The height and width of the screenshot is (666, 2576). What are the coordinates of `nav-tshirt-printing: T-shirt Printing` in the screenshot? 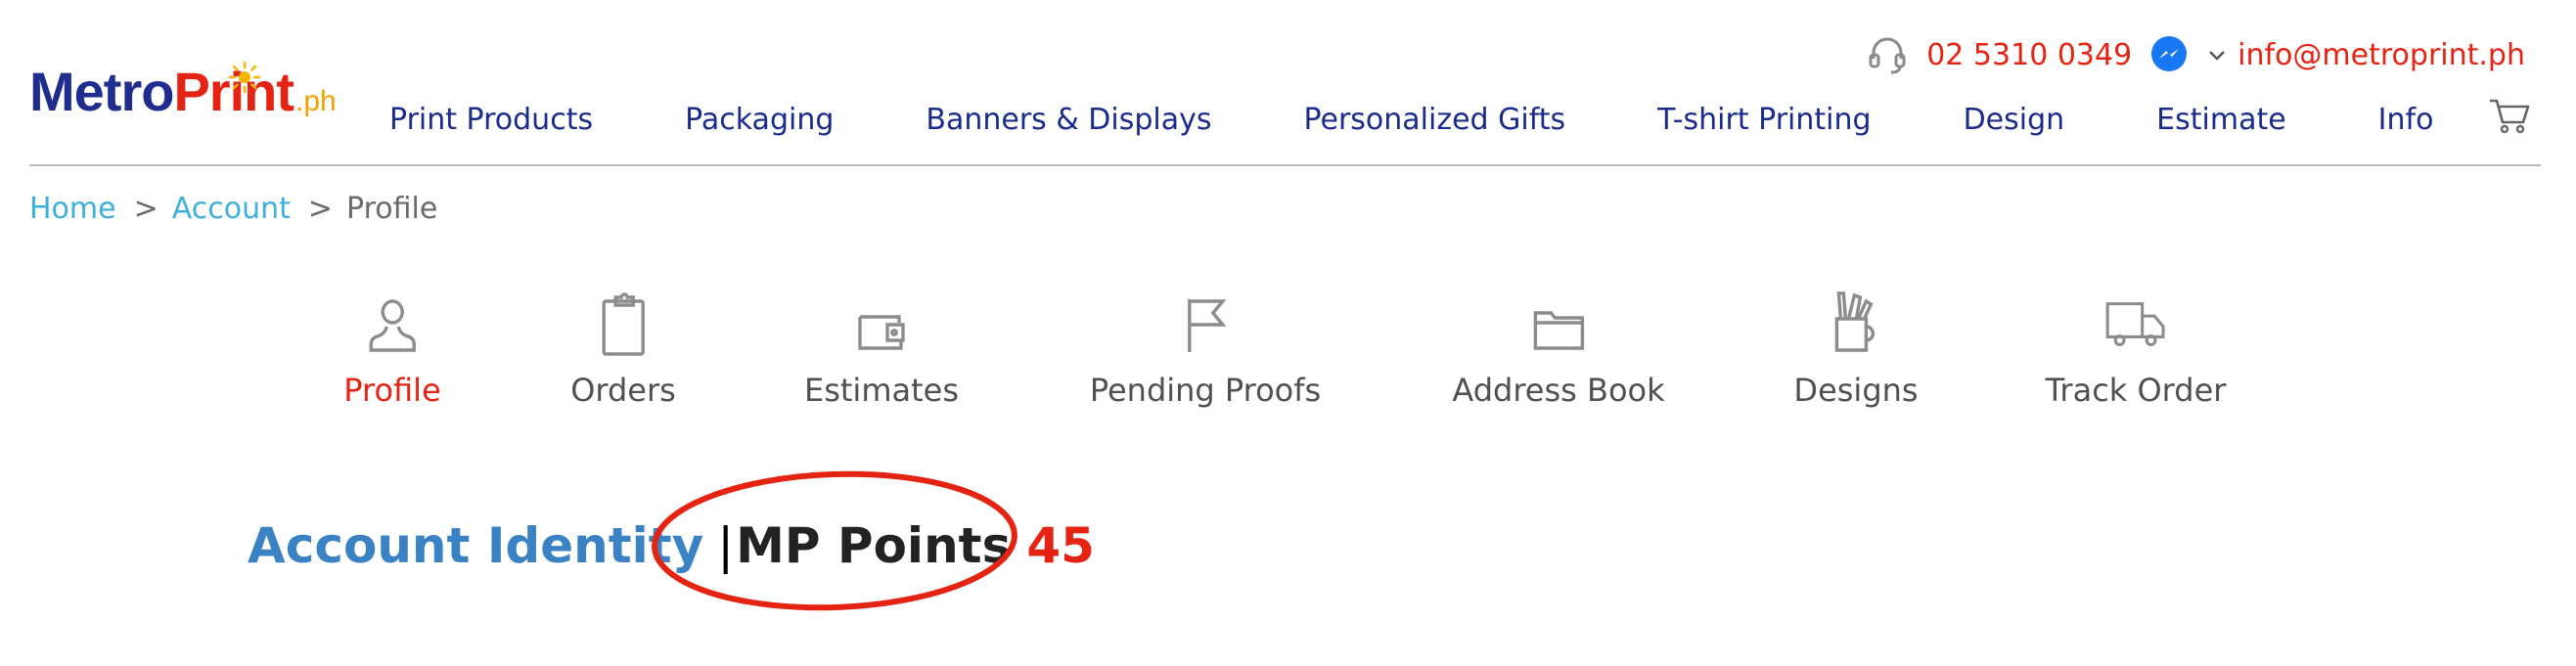 It's located at (1764, 120).